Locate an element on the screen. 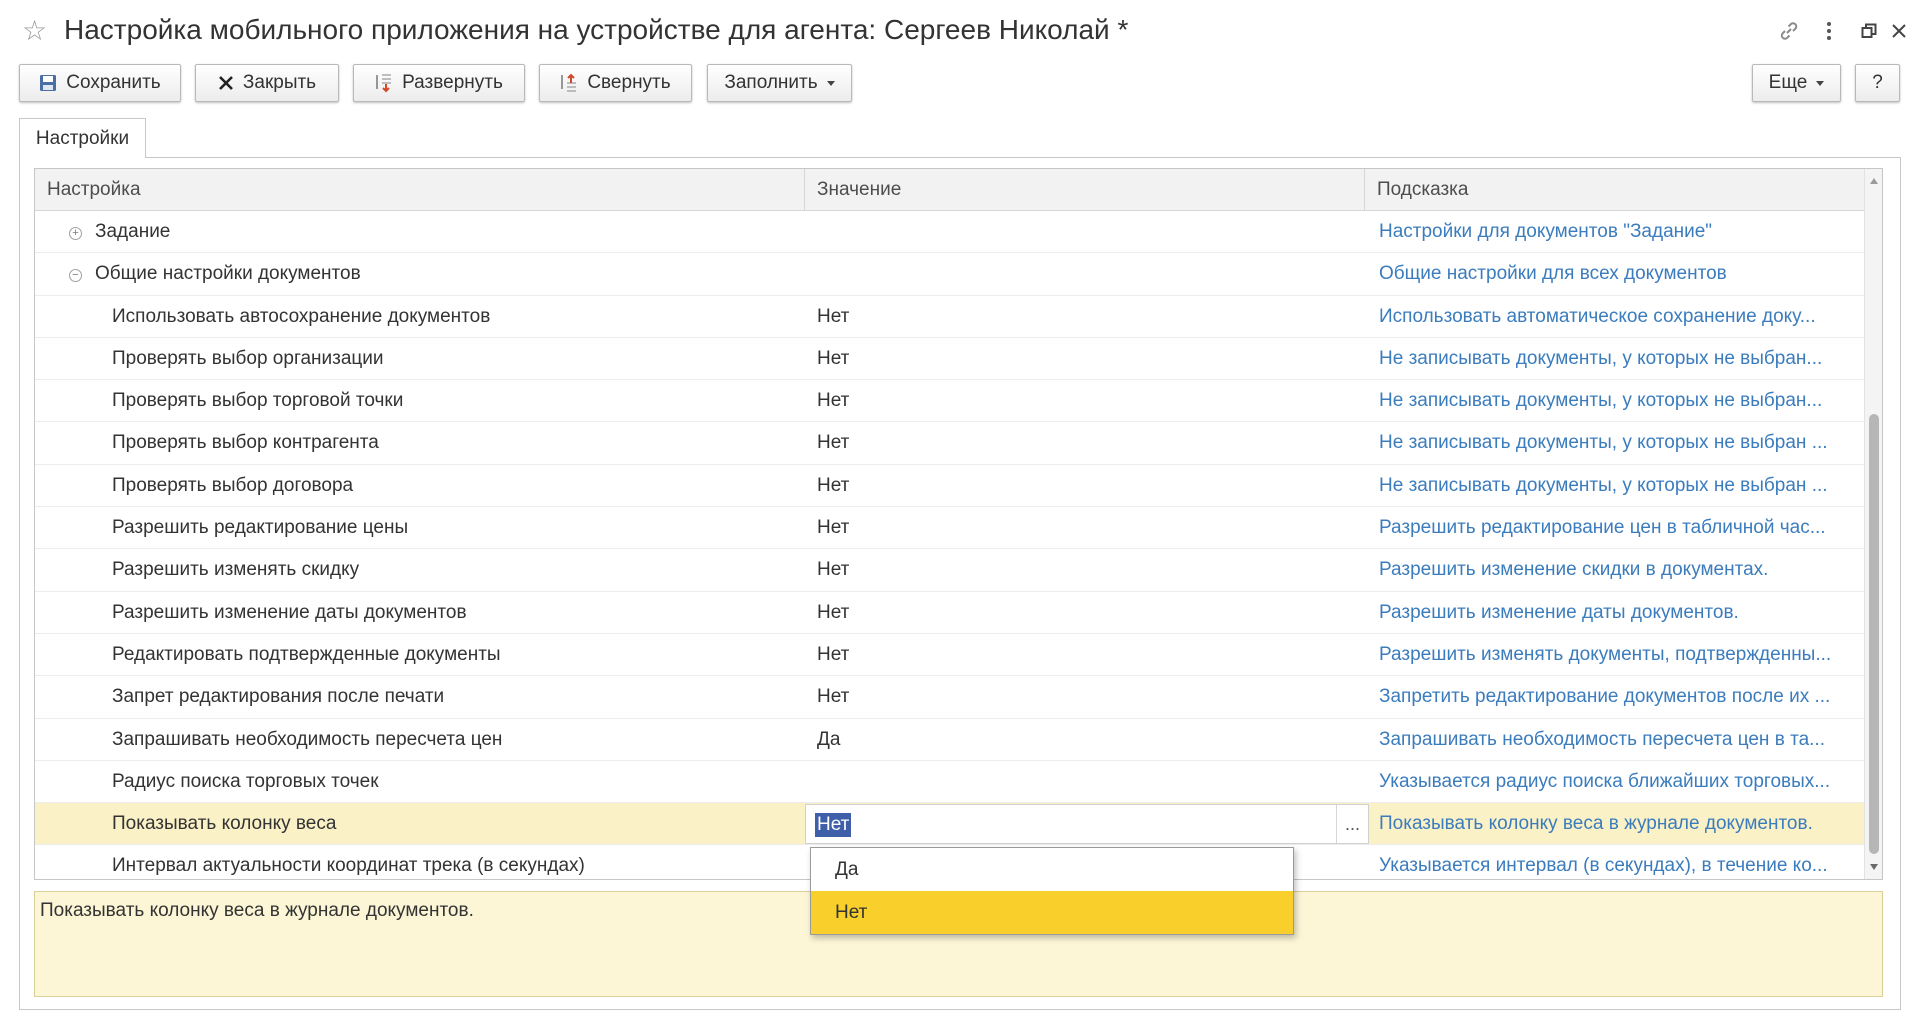 The image size is (1920, 1017). expand-button-label: Развернуть is located at coordinates (452, 82).